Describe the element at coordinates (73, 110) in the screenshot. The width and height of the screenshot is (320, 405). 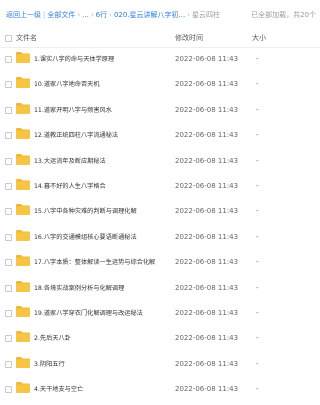
I see `file-name: 11.道家开明八字与频害风水` at that location.